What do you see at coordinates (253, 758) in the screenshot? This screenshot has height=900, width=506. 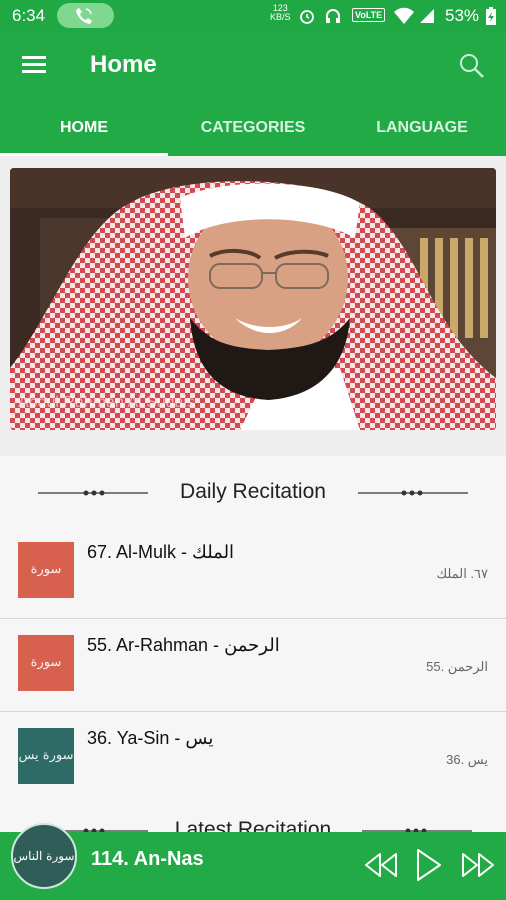 I see `list-item: سورة يس 36. Ya-Sin - يس 36. يس` at bounding box center [253, 758].